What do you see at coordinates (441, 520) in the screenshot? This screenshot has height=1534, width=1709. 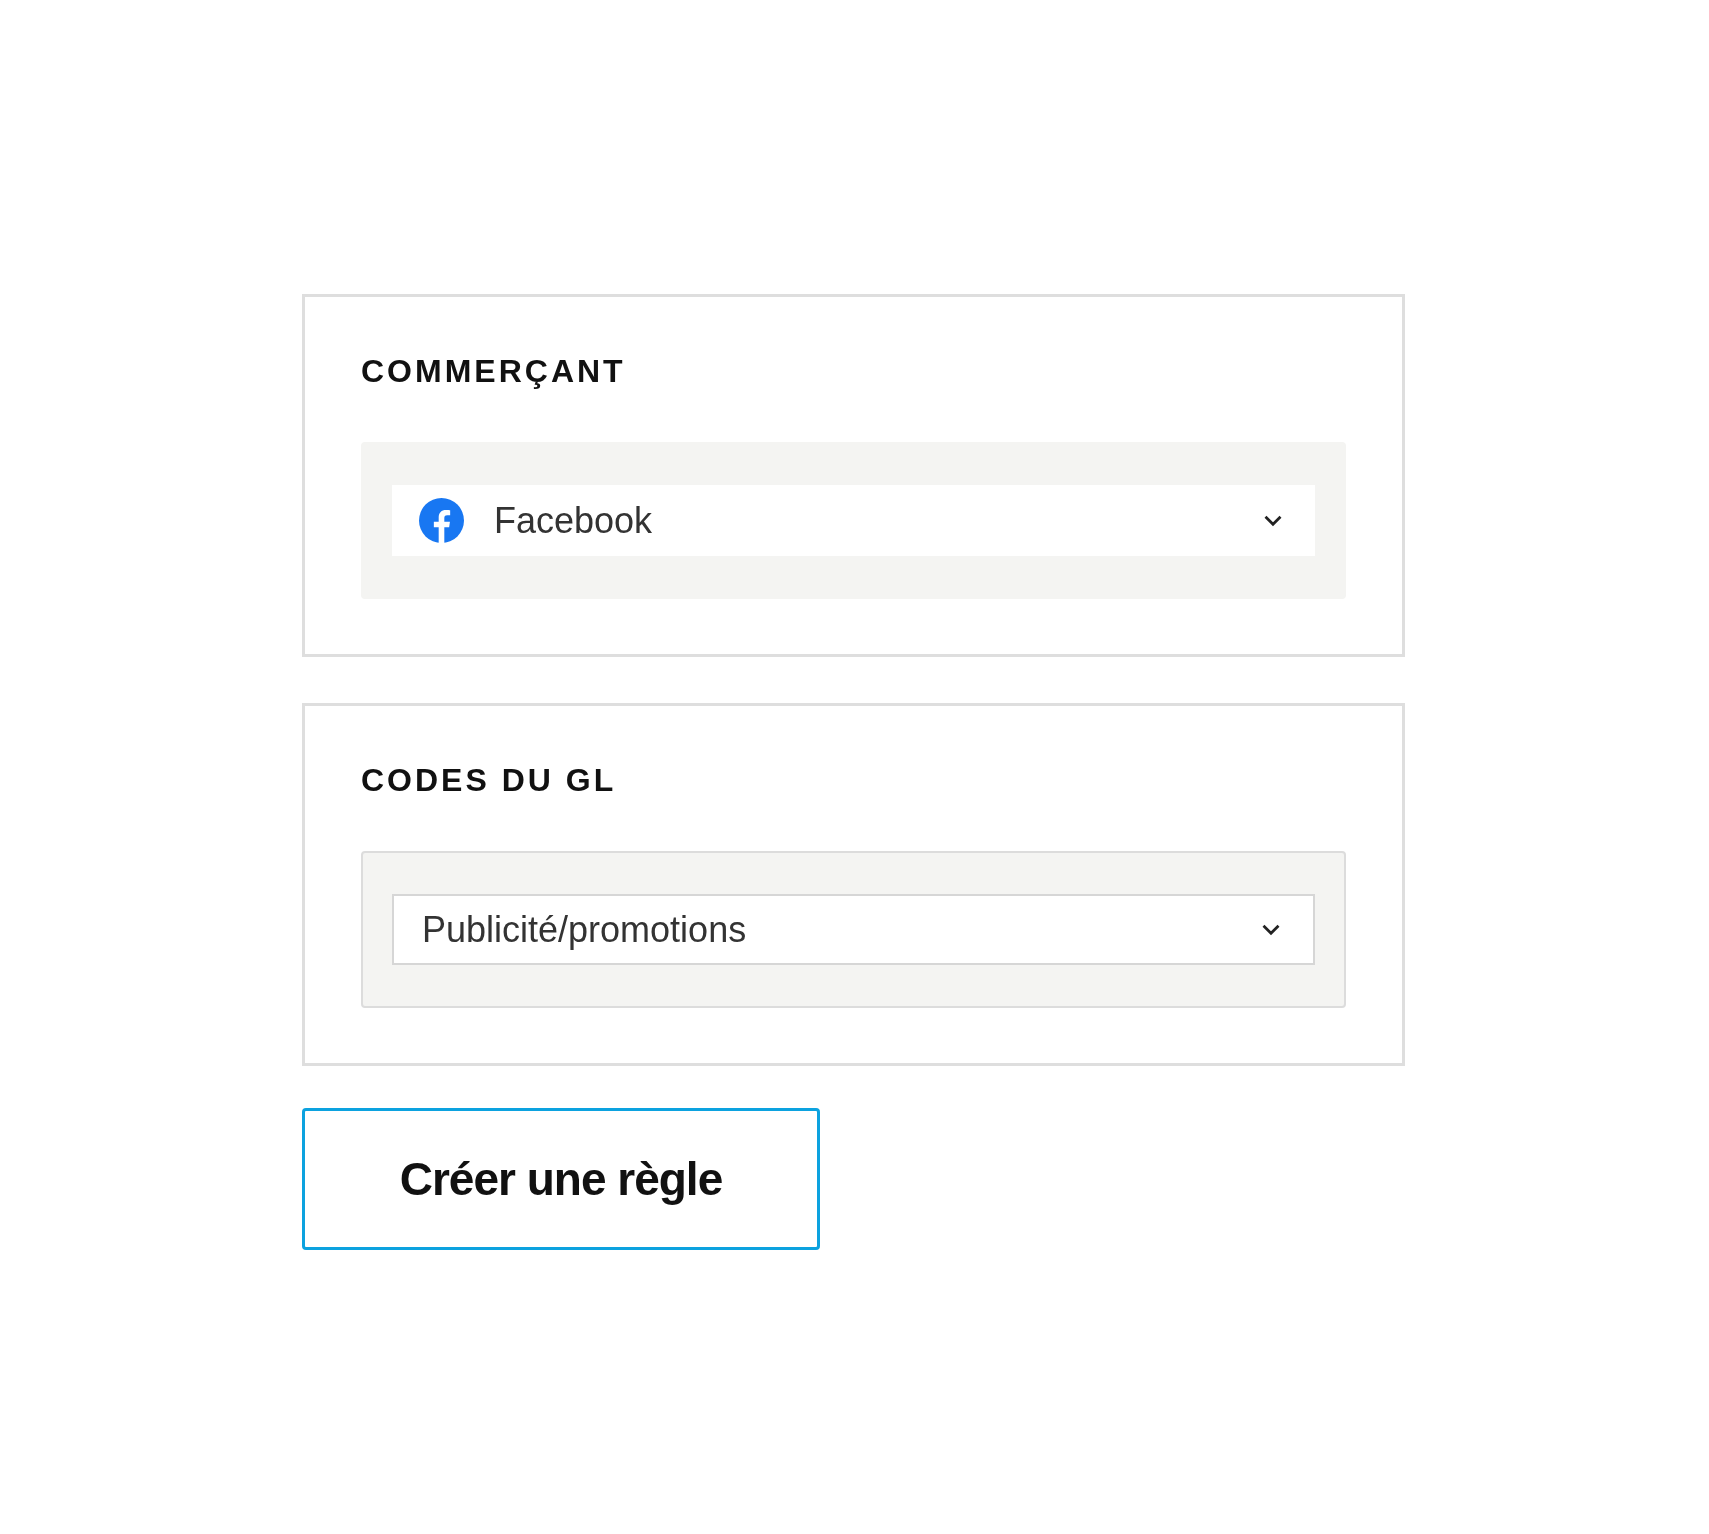 I see `facebook-icon` at bounding box center [441, 520].